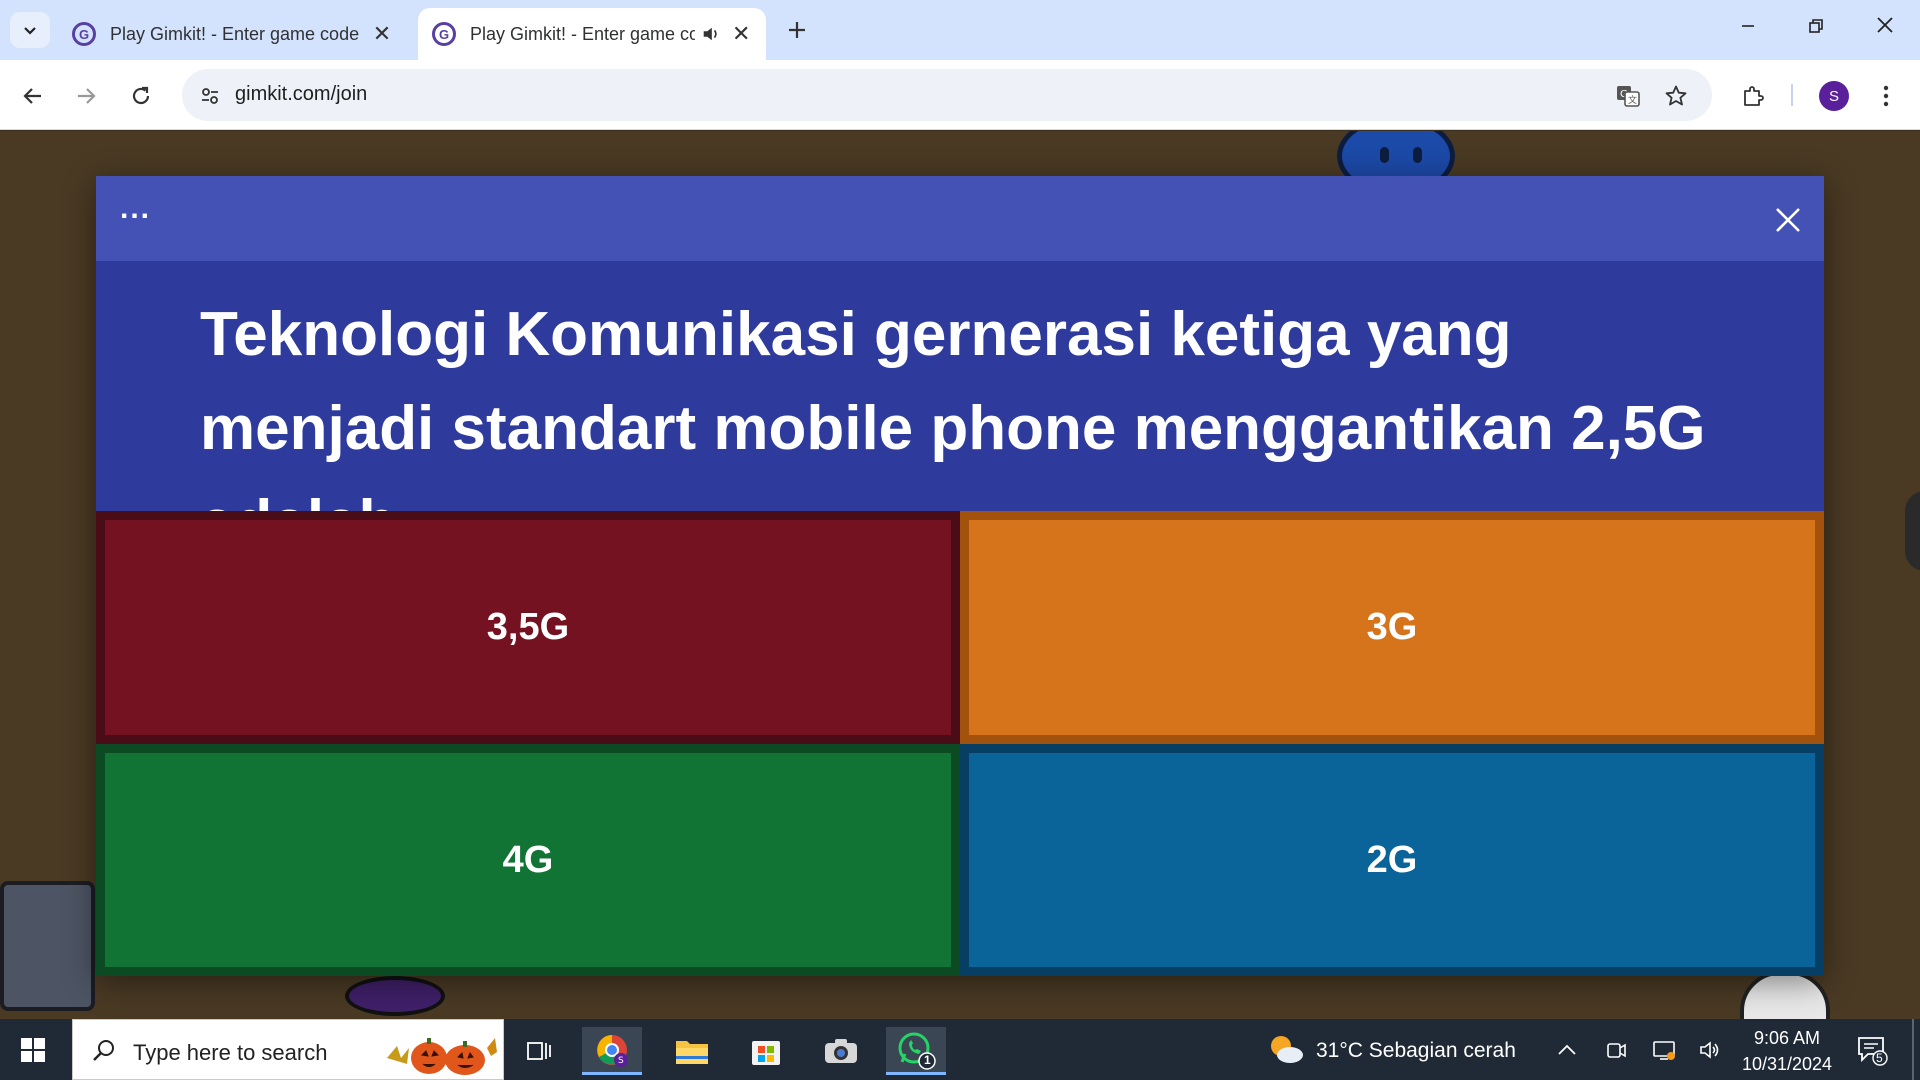 The image size is (1920, 1080). I want to click on system-clock: 9:06 AM 10/31/2024, so click(1787, 1051).